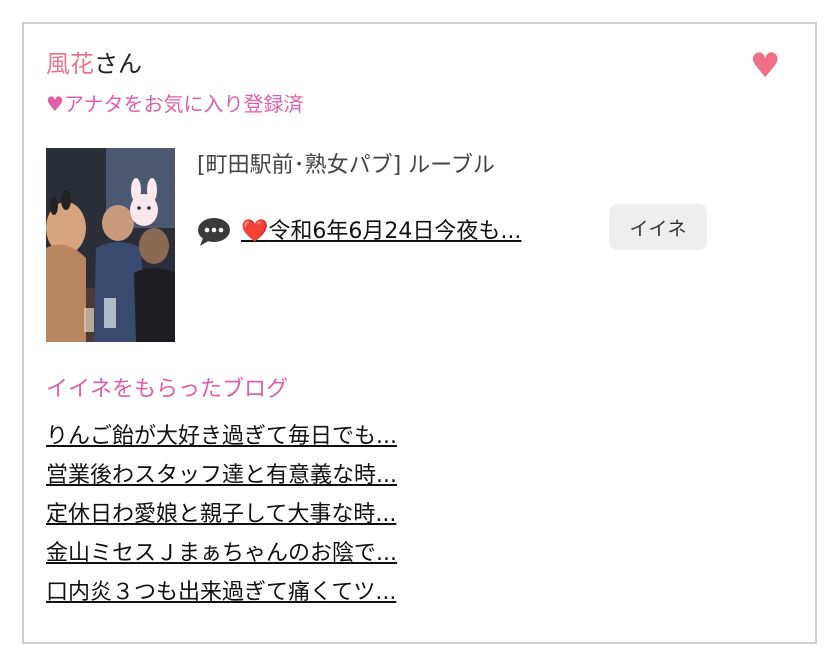 Image resolution: width=840 pixels, height=664 pixels. Describe the element at coordinates (167, 389) in the screenshot. I see `liked-blogs-heading: イイネをもらったブログ` at that location.